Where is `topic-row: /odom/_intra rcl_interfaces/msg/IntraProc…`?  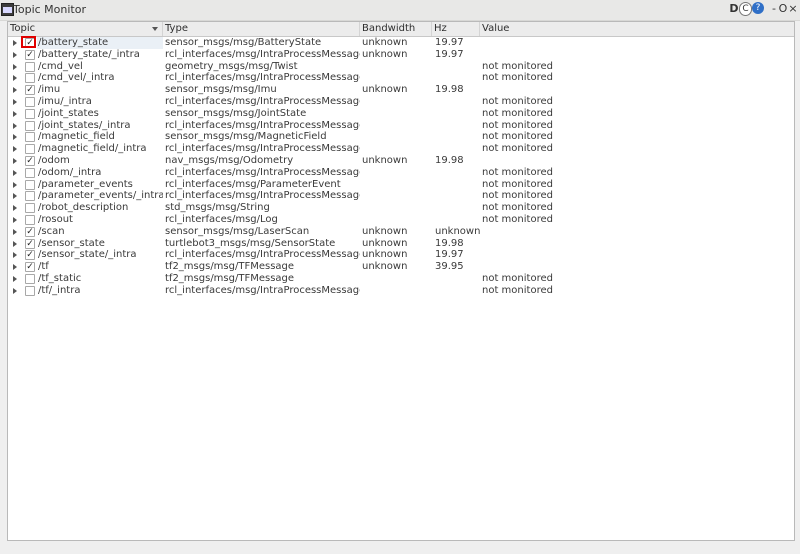 topic-row: /odom/_intra rcl_interfaces/msg/IntraProc… is located at coordinates (401, 173).